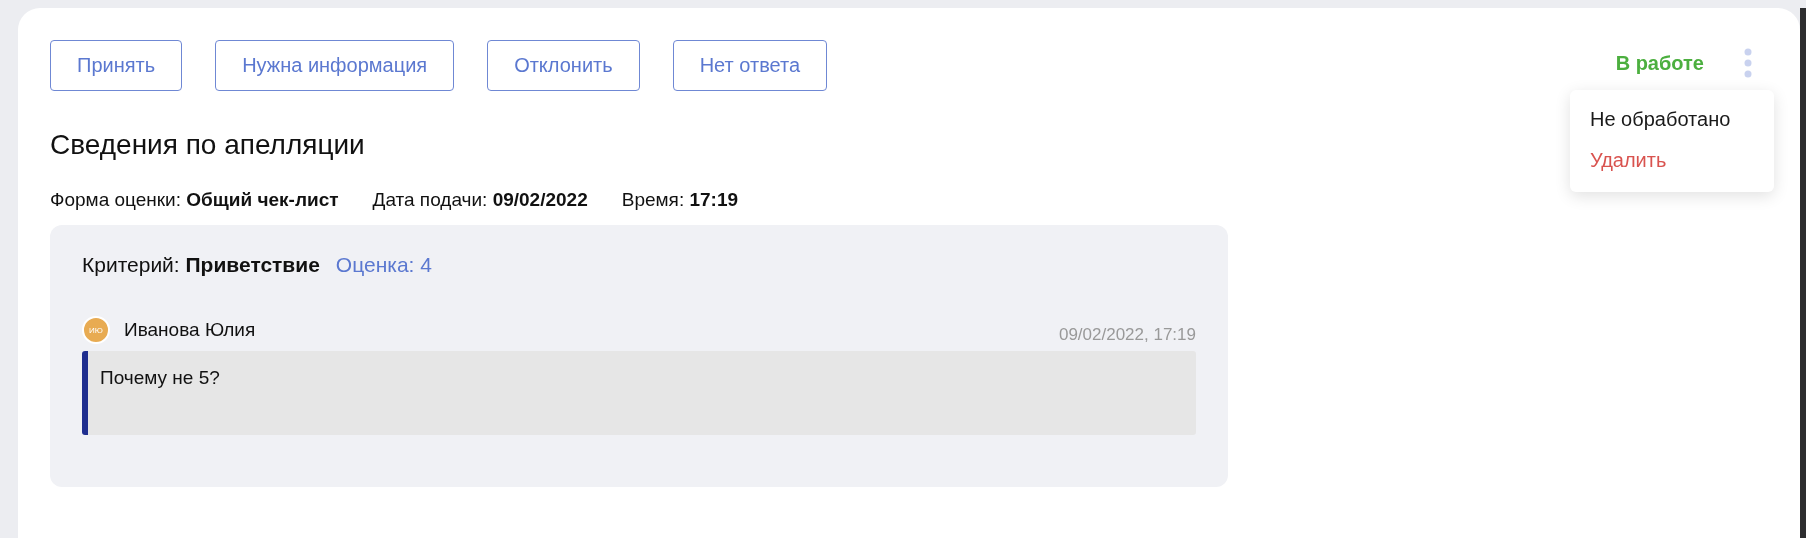 The image size is (1806, 538). Describe the element at coordinates (480, 200) in the screenshot. I see `meta-text: Дата подачи: 09/02/2022` at that location.